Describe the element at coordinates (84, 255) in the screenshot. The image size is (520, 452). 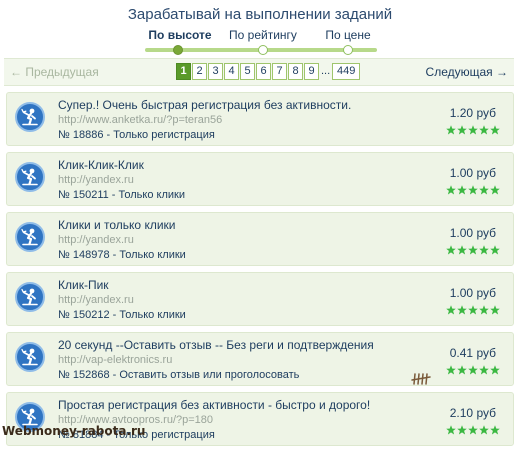
I see `task-id: № 148978` at that location.